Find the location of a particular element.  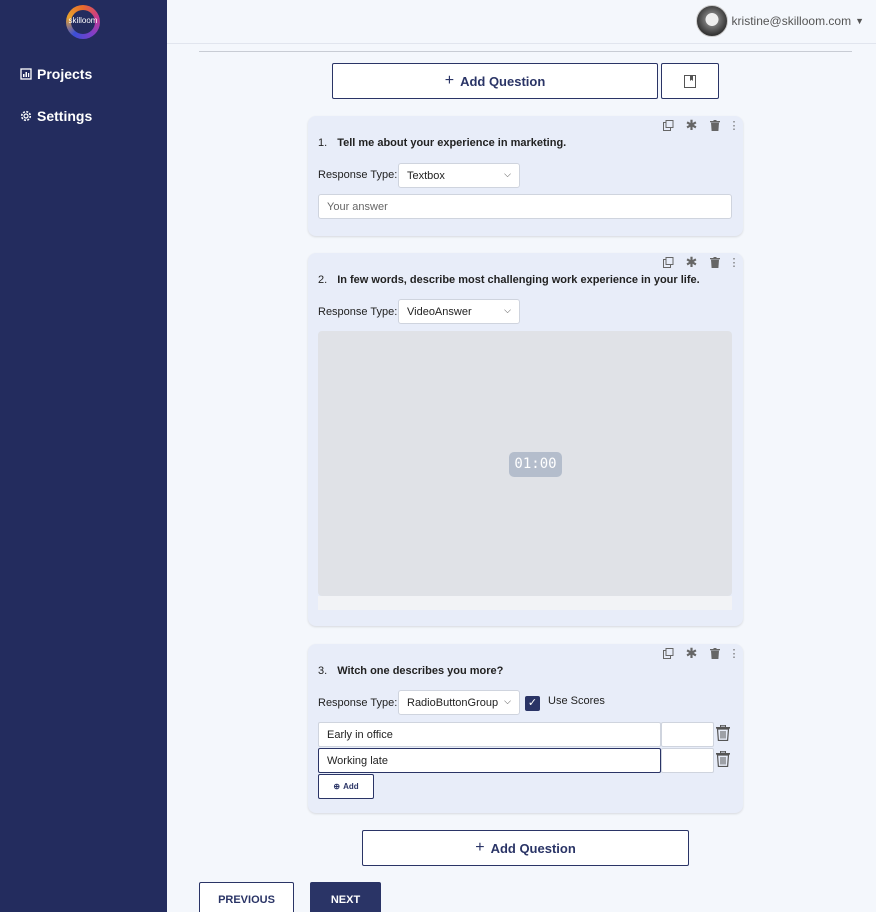

option-input: Early in office is located at coordinates (489, 734).